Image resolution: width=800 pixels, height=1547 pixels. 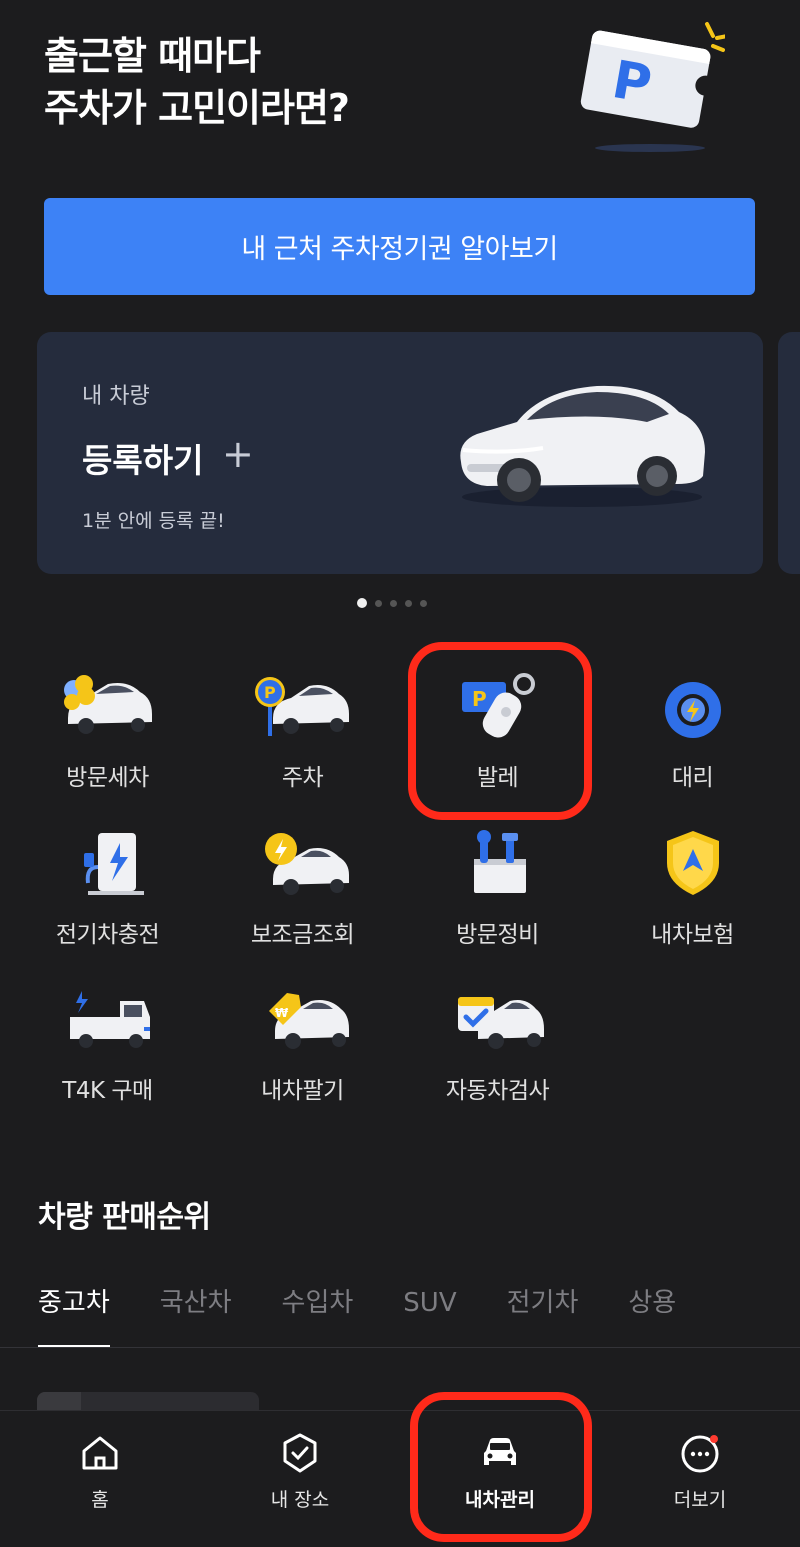 I want to click on service-parking: P 주차, so click(x=302, y=735).